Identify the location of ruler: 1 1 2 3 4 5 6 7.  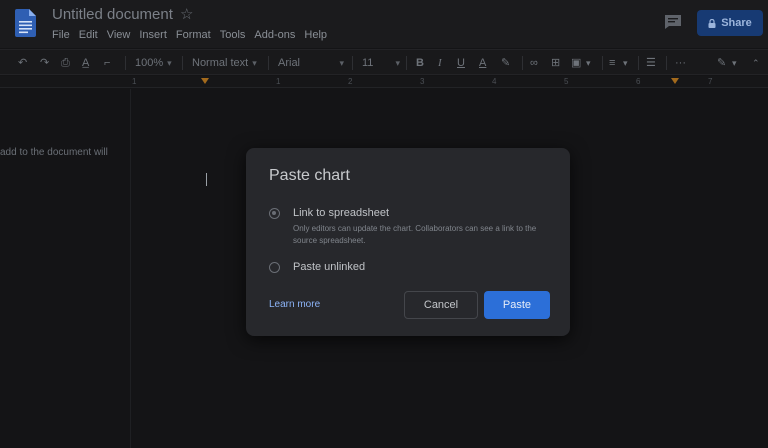
(384, 82).